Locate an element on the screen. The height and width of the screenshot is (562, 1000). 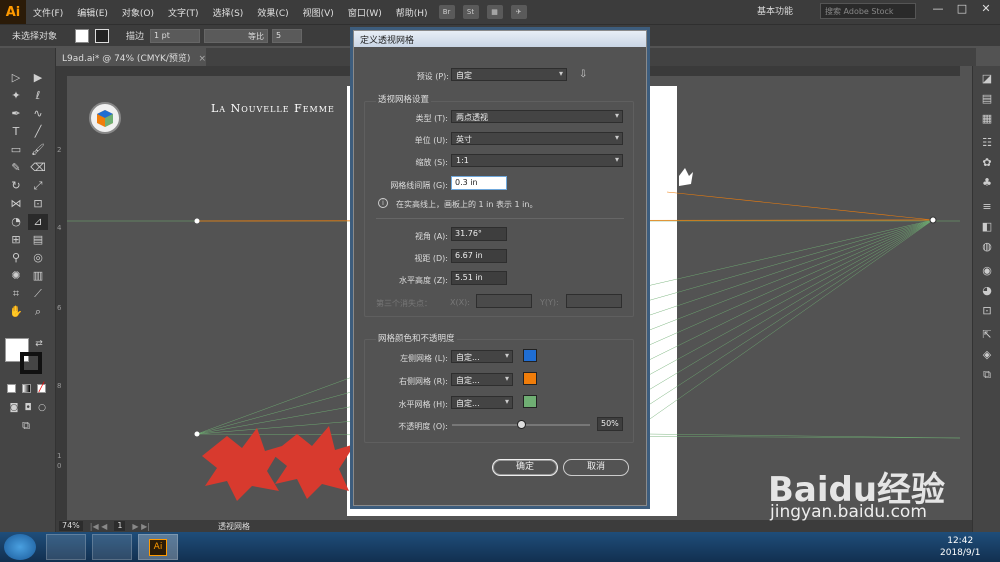
arrange-documents-icon: ▦ is located at coordinates (494, 12).